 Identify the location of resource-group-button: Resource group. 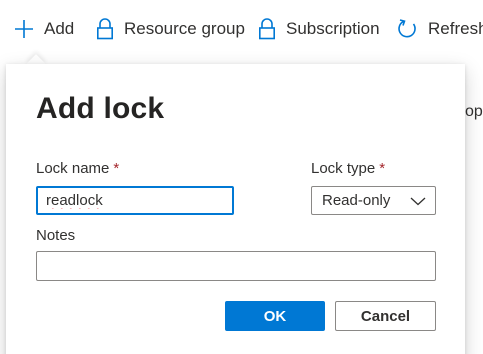
(170, 29).